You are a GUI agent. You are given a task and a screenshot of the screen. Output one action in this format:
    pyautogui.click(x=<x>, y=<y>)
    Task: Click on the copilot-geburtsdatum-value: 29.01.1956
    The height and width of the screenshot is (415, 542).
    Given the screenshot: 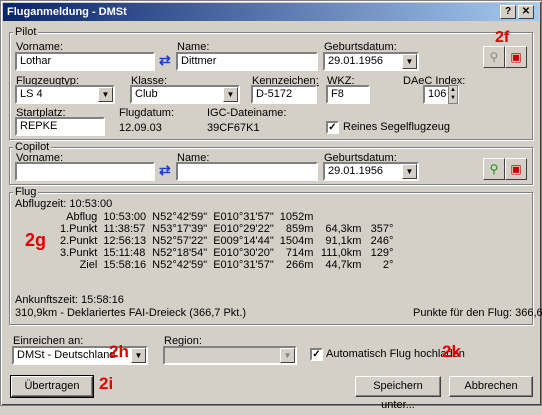 What is the action you would take?
    pyautogui.click(x=356, y=171)
    